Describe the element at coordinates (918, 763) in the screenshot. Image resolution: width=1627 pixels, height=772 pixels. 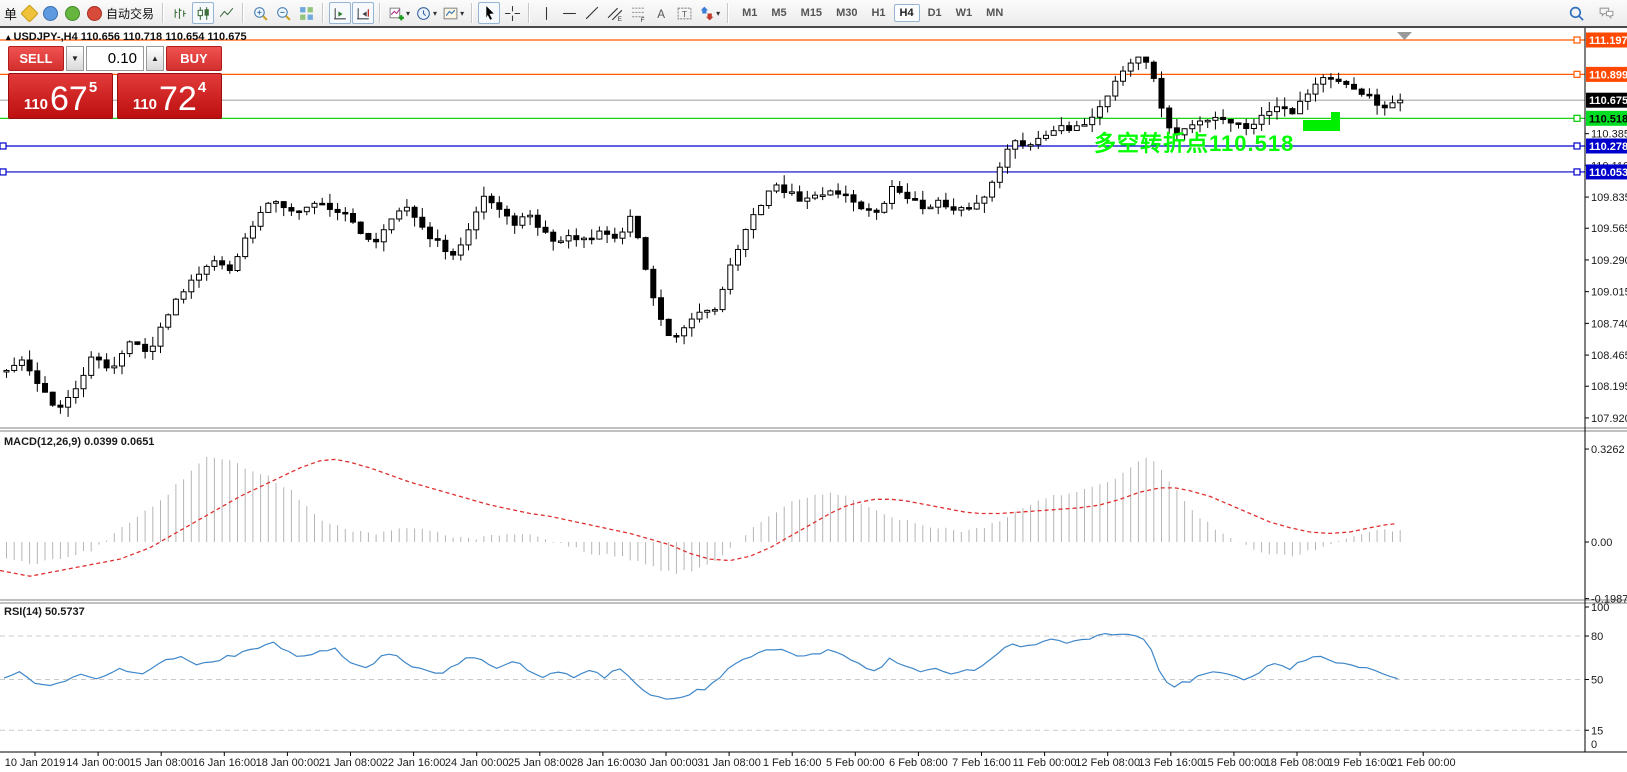
I see `svg-text: 6 Feb 08:00` at that location.